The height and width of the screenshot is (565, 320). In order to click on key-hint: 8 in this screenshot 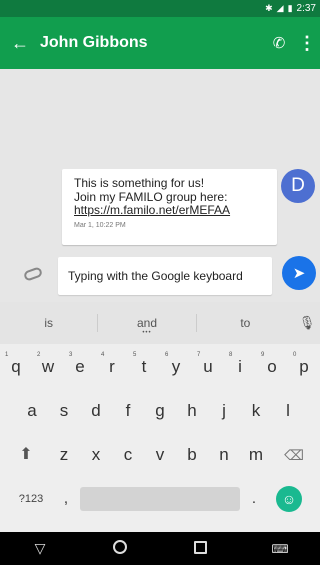, I will do `click(231, 355)`.